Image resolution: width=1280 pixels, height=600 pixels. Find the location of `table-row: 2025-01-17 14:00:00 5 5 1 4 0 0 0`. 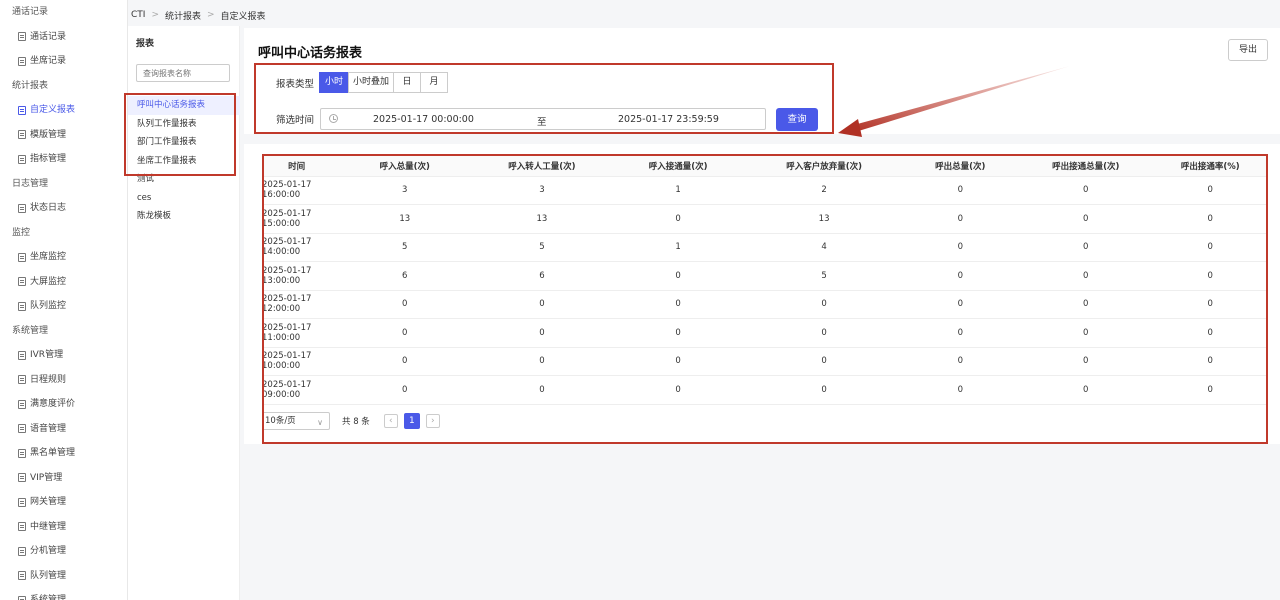

table-row: 2025-01-17 14:00:00 5 5 1 4 0 0 0 is located at coordinates (765, 247).